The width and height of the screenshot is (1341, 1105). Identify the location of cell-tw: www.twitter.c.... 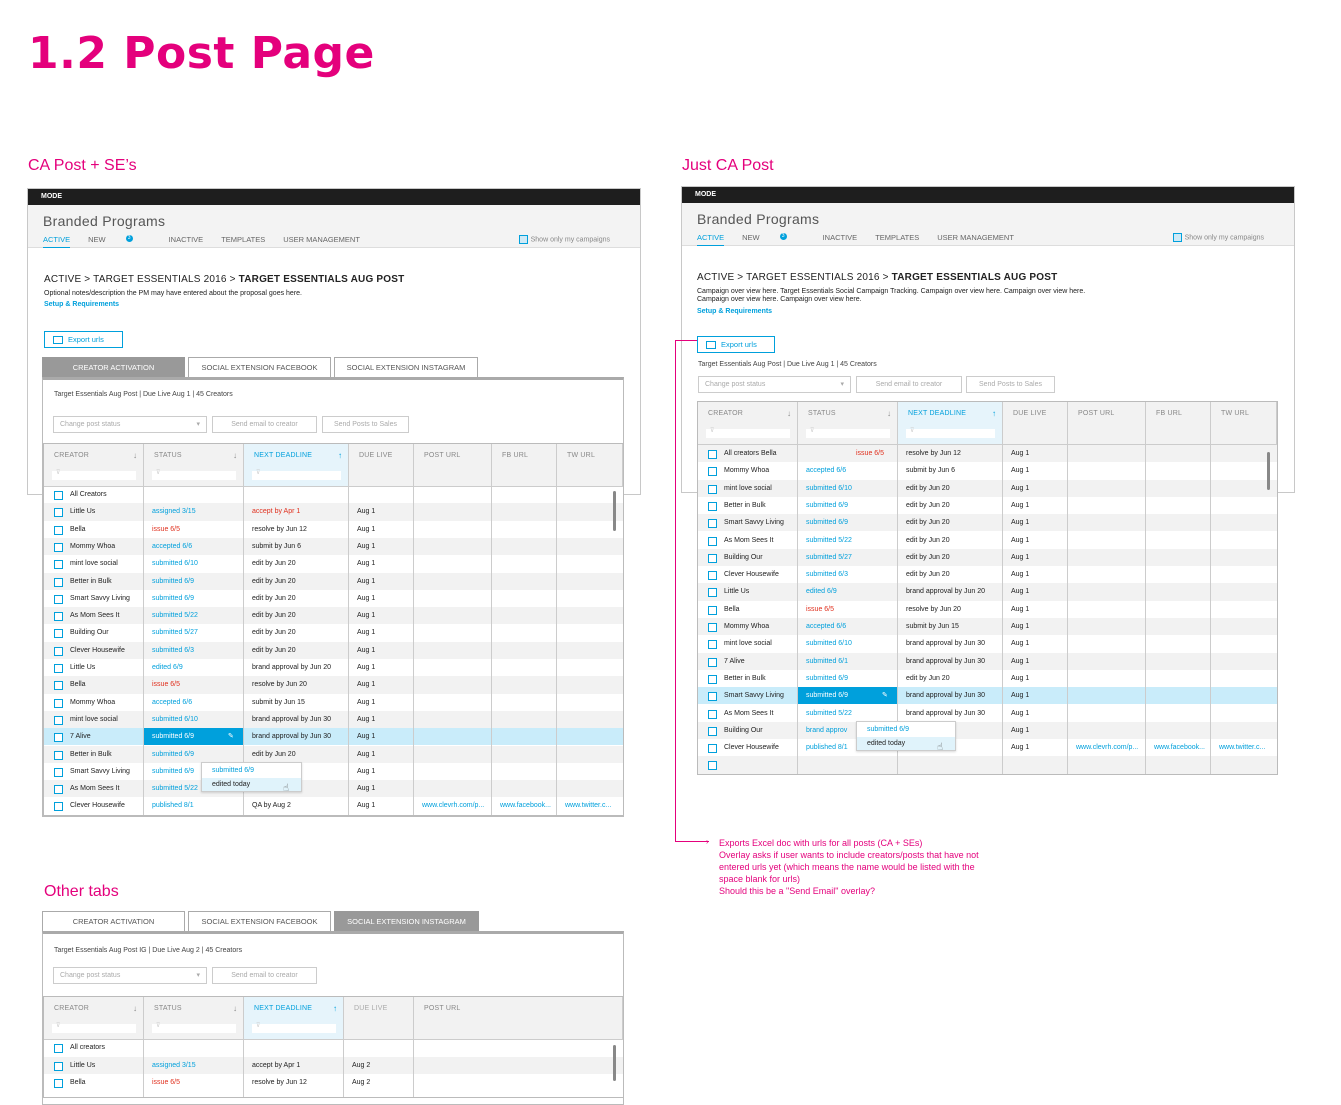
(593, 805).